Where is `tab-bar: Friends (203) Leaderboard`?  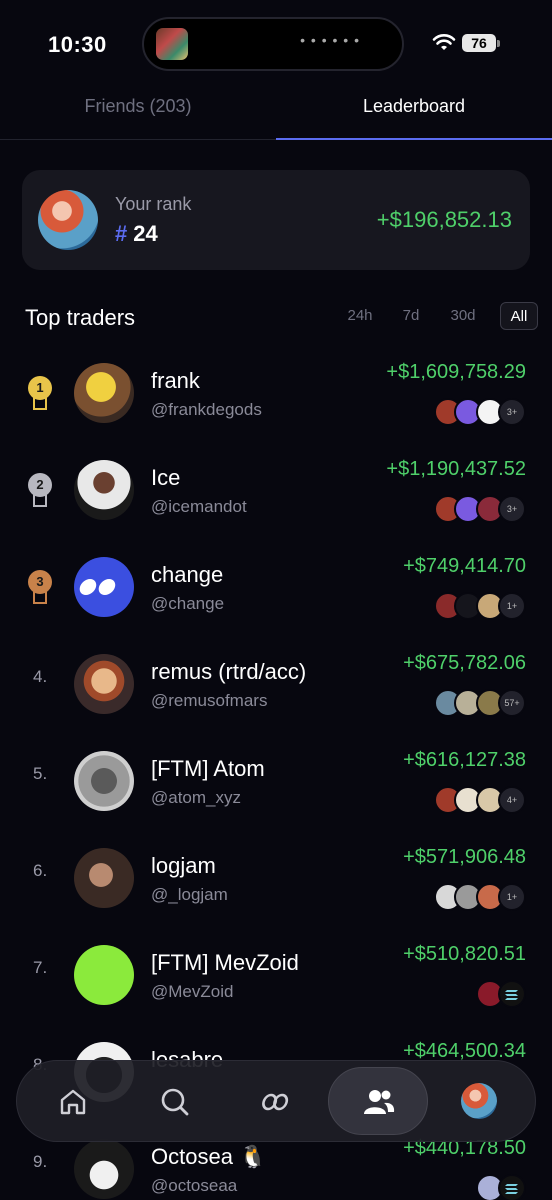
tab-bar: Friends (203) Leaderboard is located at coordinates (276, 114).